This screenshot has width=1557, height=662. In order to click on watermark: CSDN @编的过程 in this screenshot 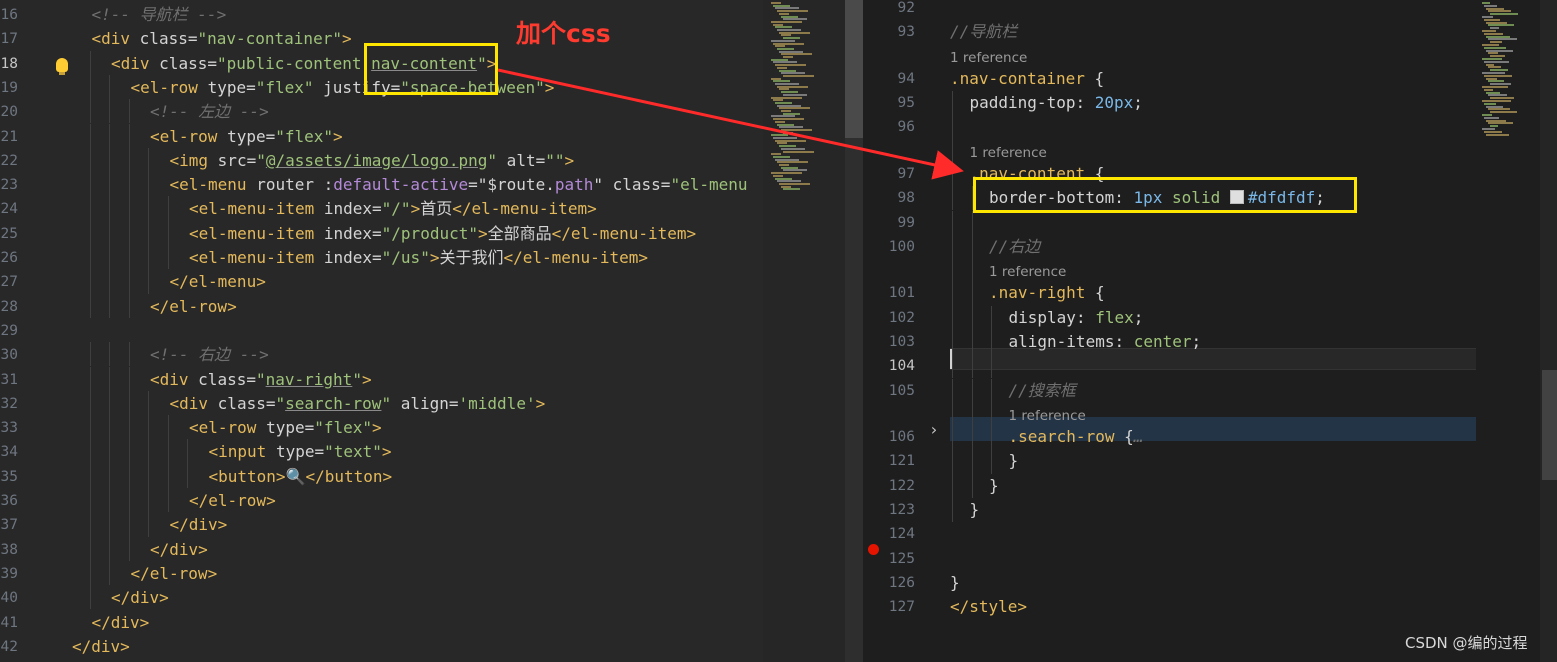, I will do `click(1466, 643)`.